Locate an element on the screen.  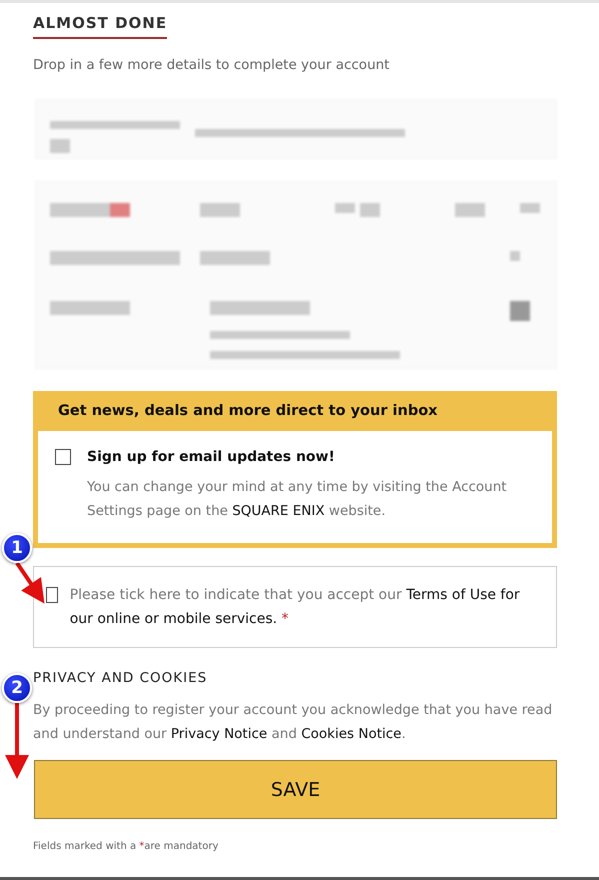
annotation-arrow is located at coordinates (29, 583).